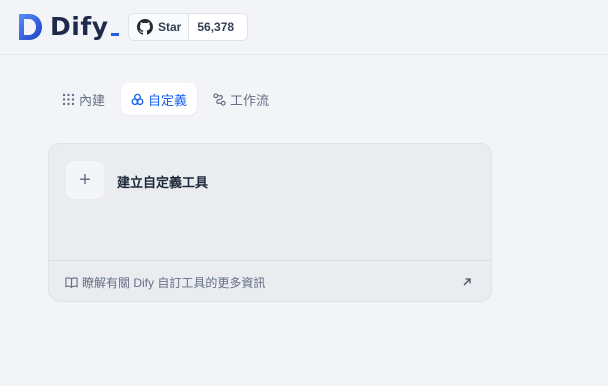  Describe the element at coordinates (92, 100) in the screenshot. I see `tab-builtin-label: 內建` at that location.